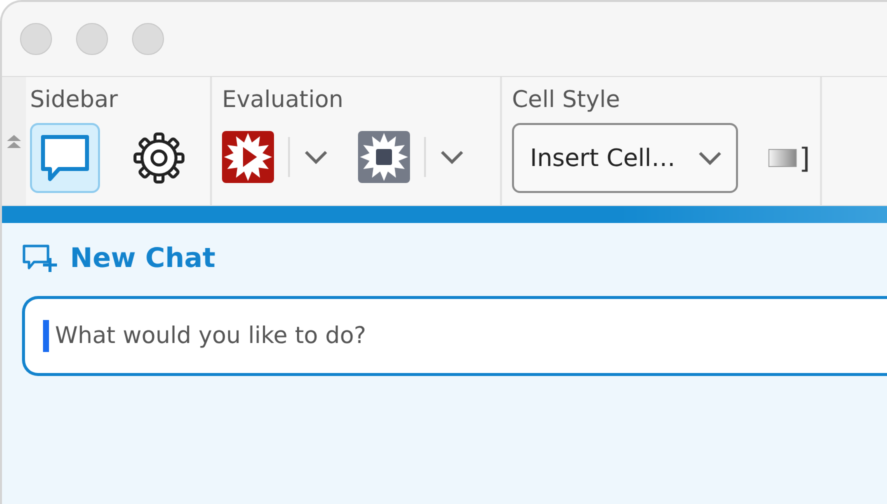  Describe the element at coordinates (384, 157) in the screenshot. I see `stop-icon` at that location.